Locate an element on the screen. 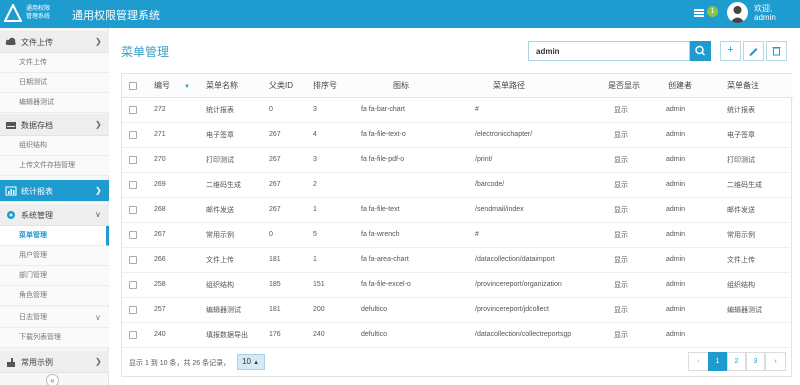 Image resolution: width=800 pixels, height=385 pixels. sidebar-item-label: 日志管理 is located at coordinates (33, 317).